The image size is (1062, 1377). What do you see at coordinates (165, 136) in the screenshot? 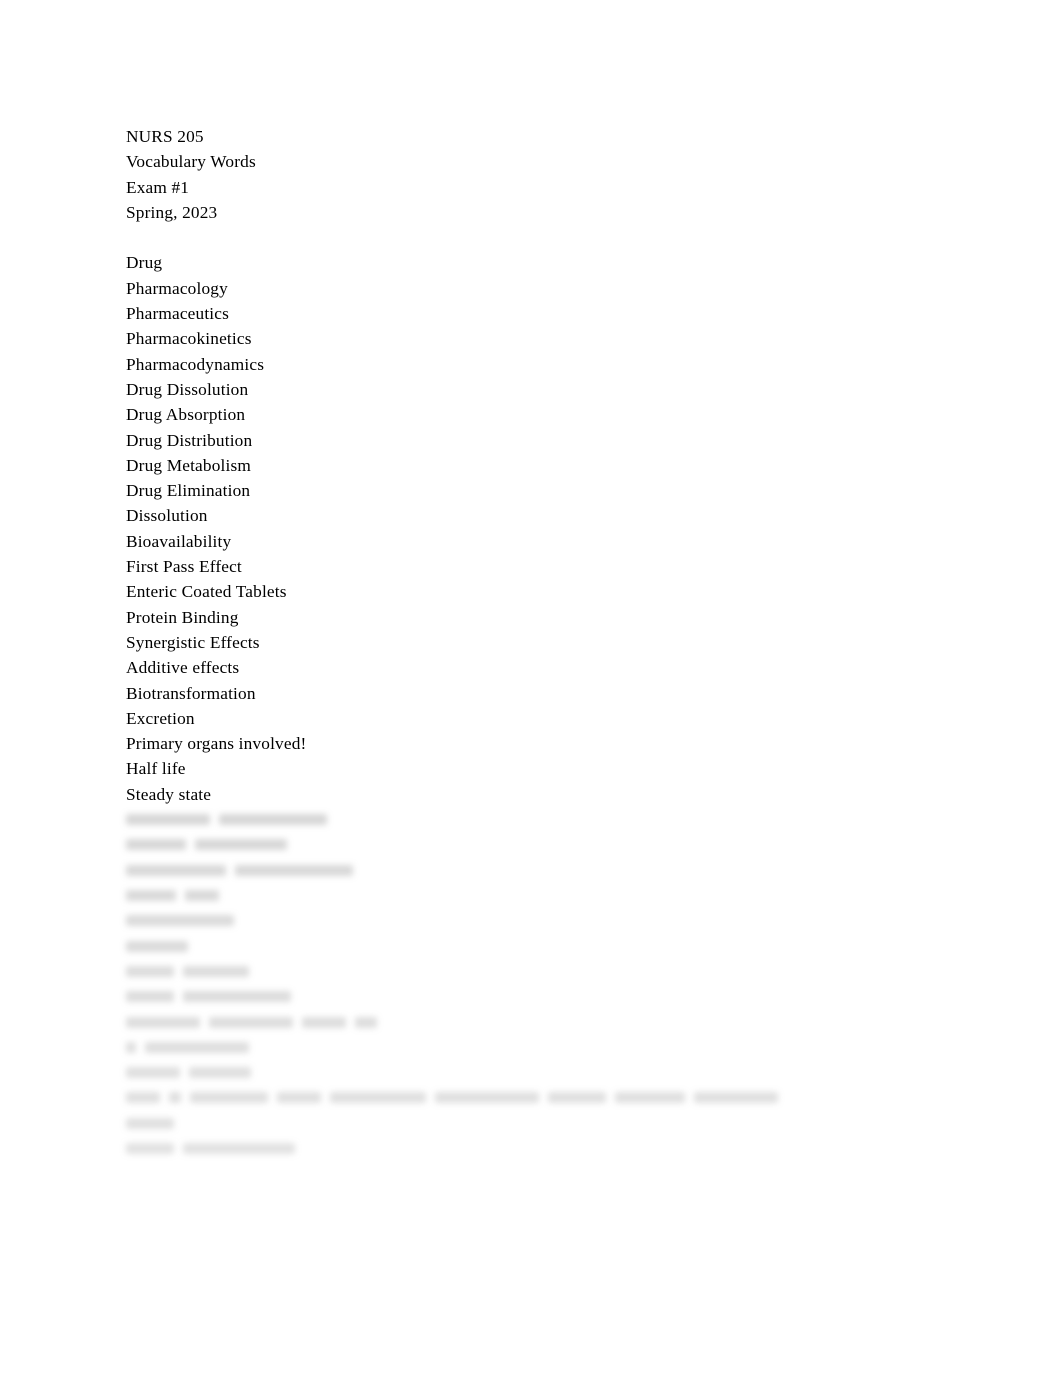
I see `course-code-line: NURS 205` at bounding box center [165, 136].